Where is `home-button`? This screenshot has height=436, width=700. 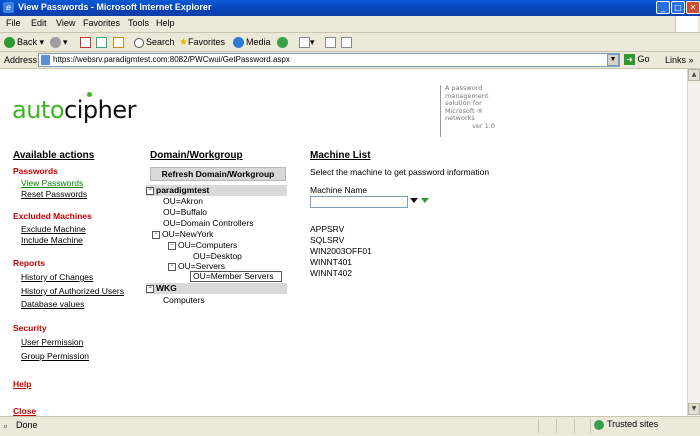
home-button is located at coordinates (118, 42).